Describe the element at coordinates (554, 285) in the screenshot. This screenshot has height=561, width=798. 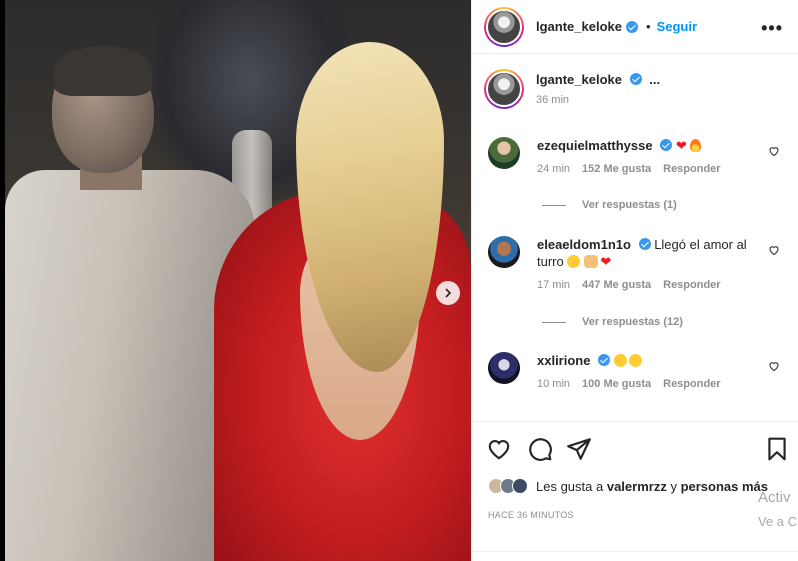
I see `comment-time: 17 min` at that location.